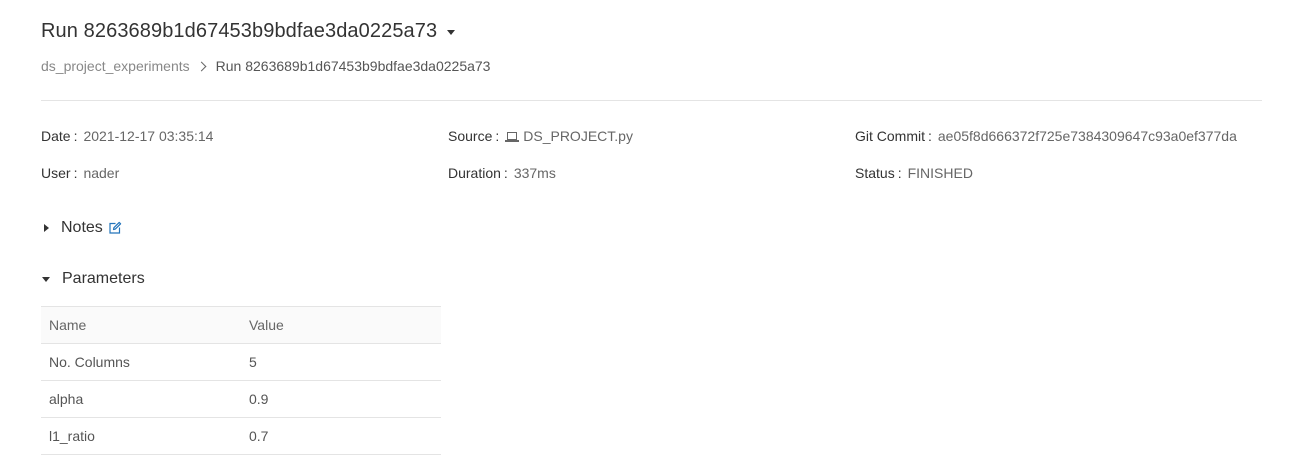  I want to click on meta-user: User: nader, so click(80, 173).